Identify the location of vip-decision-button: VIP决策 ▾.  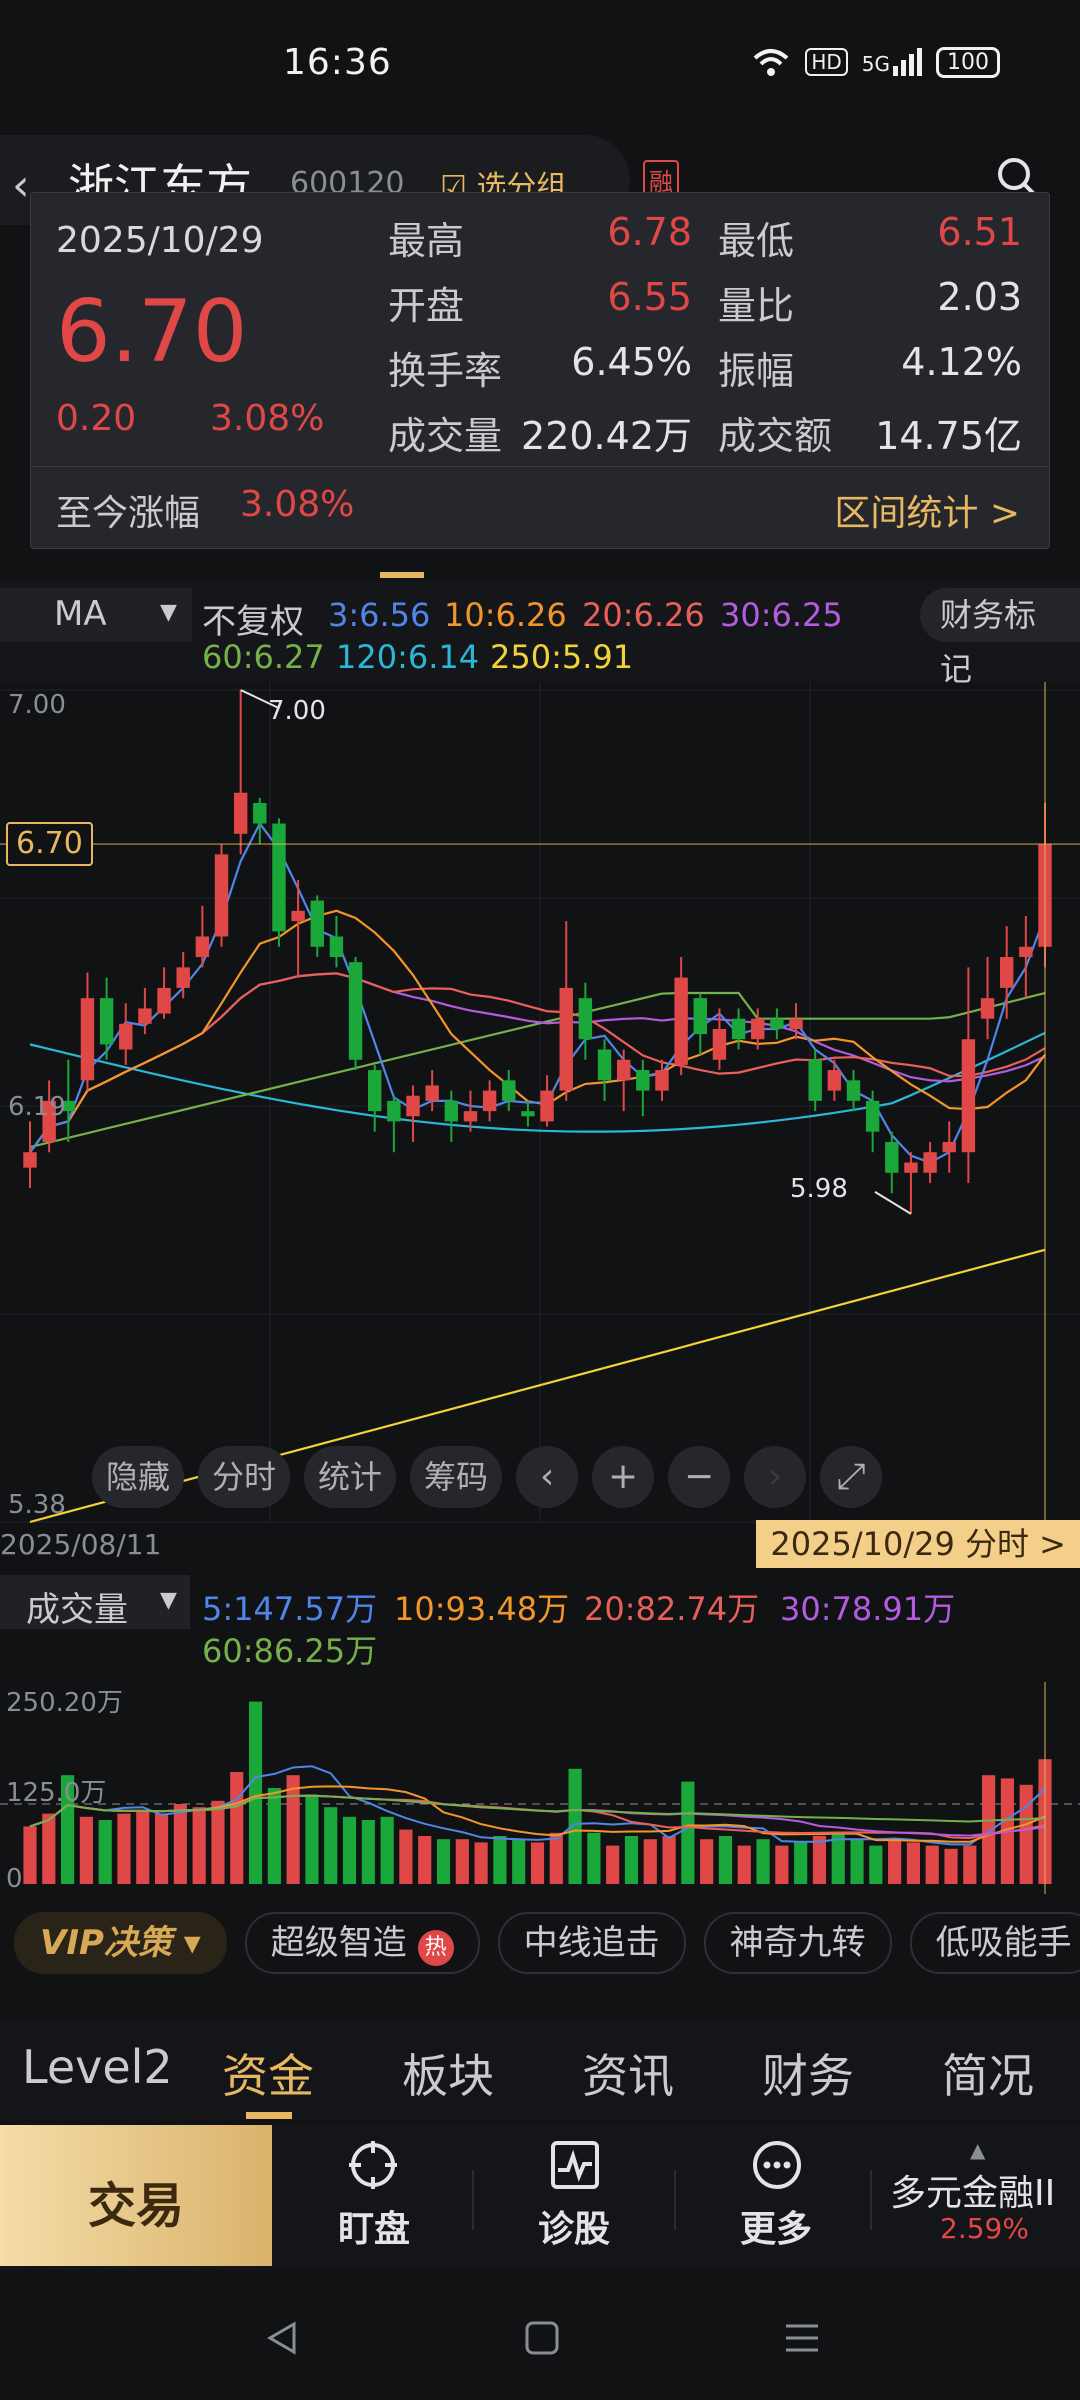
(120, 1943).